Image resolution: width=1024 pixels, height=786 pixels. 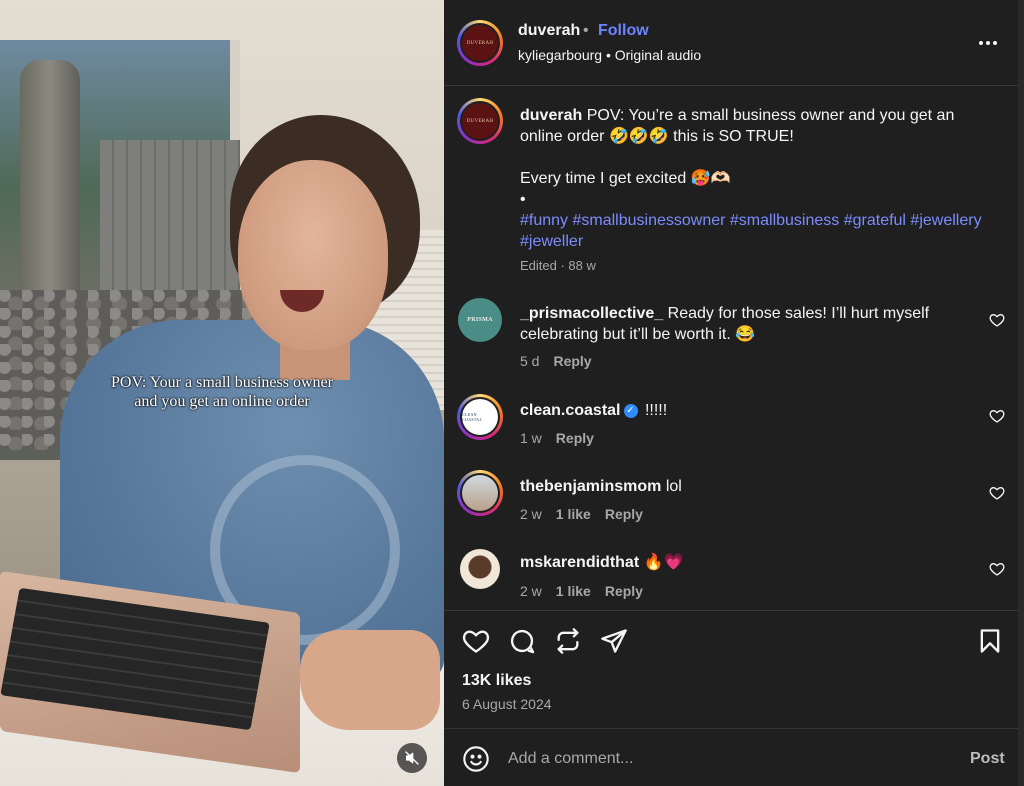 What do you see at coordinates (614, 641) in the screenshot?
I see `share-icon` at bounding box center [614, 641].